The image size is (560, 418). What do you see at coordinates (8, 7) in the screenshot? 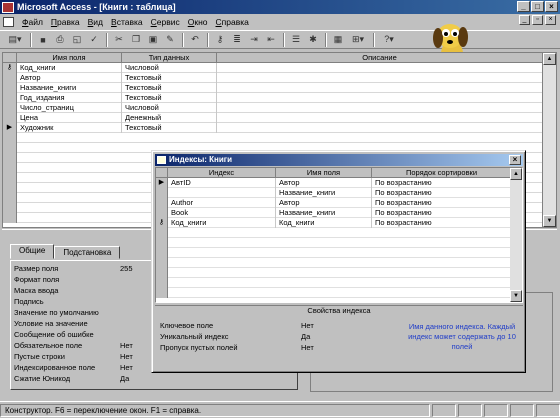
I see `access-app-icon` at bounding box center [8, 7].